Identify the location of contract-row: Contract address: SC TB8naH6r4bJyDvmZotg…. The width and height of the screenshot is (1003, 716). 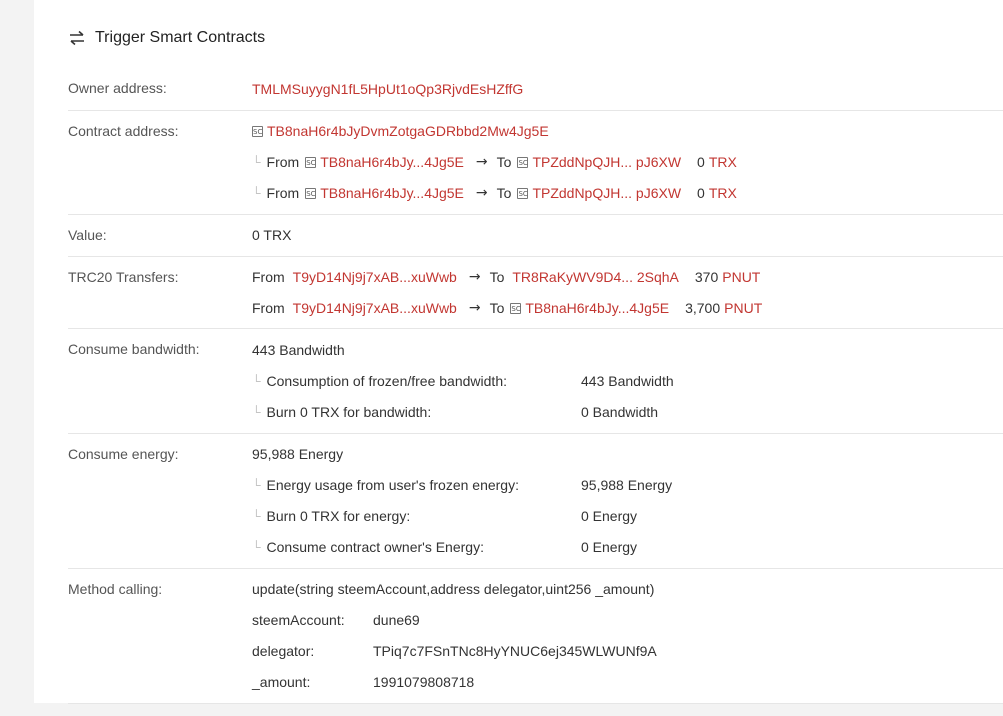
(535, 162).